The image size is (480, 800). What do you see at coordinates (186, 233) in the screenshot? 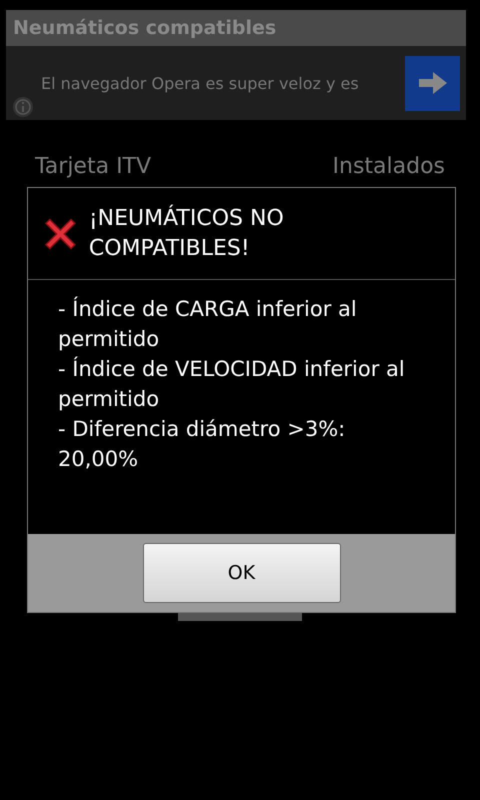
I see `dialog-title: ¡NEUMÁTICOS NO COMPATIBLES!` at bounding box center [186, 233].